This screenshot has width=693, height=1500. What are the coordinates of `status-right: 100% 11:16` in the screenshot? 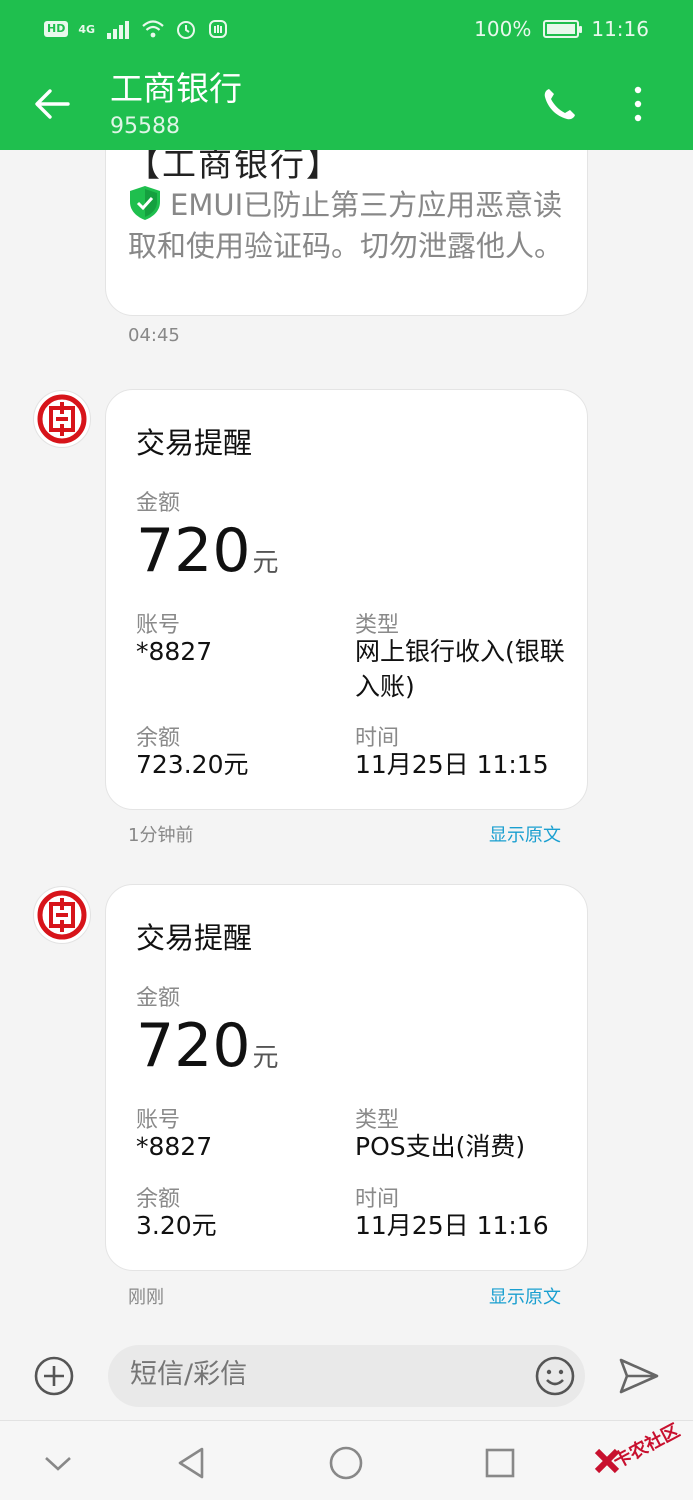 It's located at (561, 29).